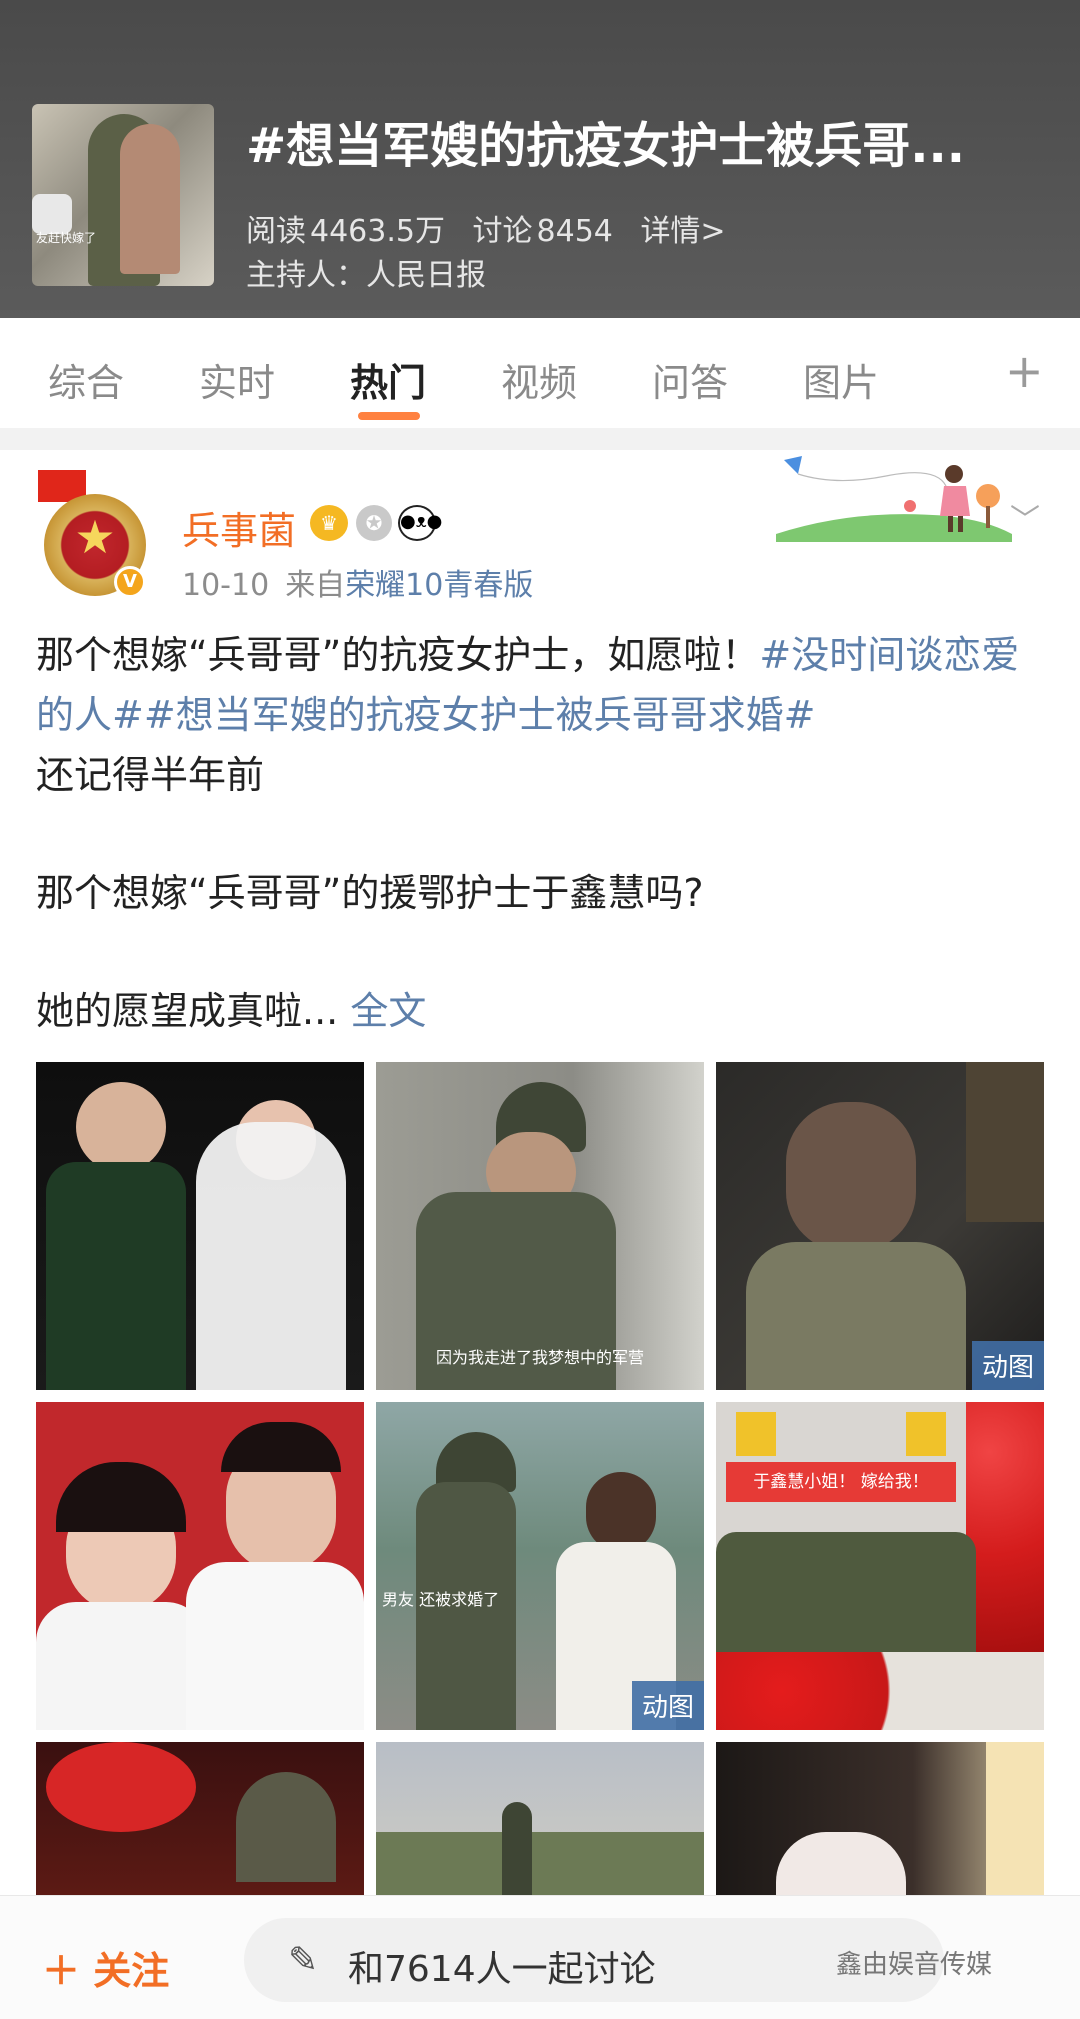 This screenshot has height=2019, width=1080. Describe the element at coordinates (667, 1705) in the screenshot. I see `animated-badge-5: 动图` at that location.